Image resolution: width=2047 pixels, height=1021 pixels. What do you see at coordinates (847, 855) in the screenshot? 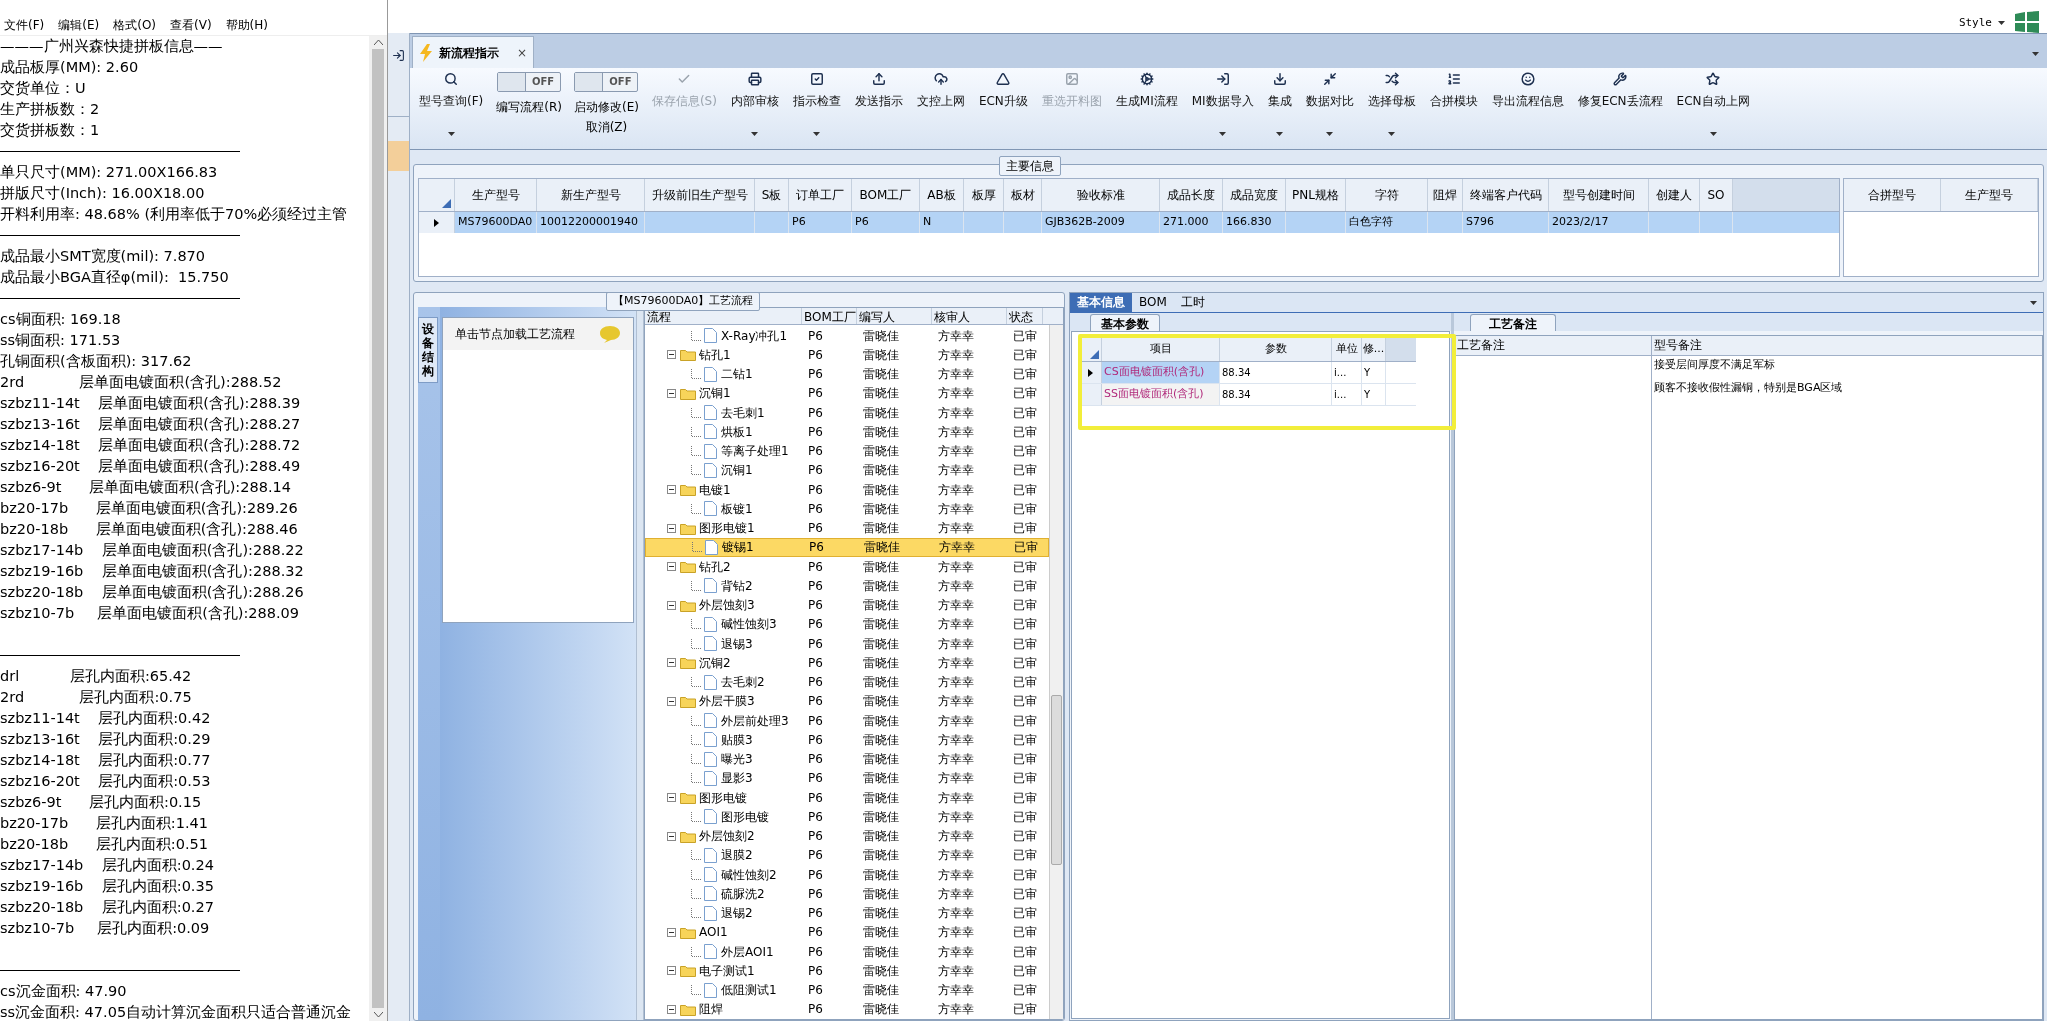
I see `tree-row: 退膜2 P6 雷晓佳 方幸幸 已审` at bounding box center [847, 855].